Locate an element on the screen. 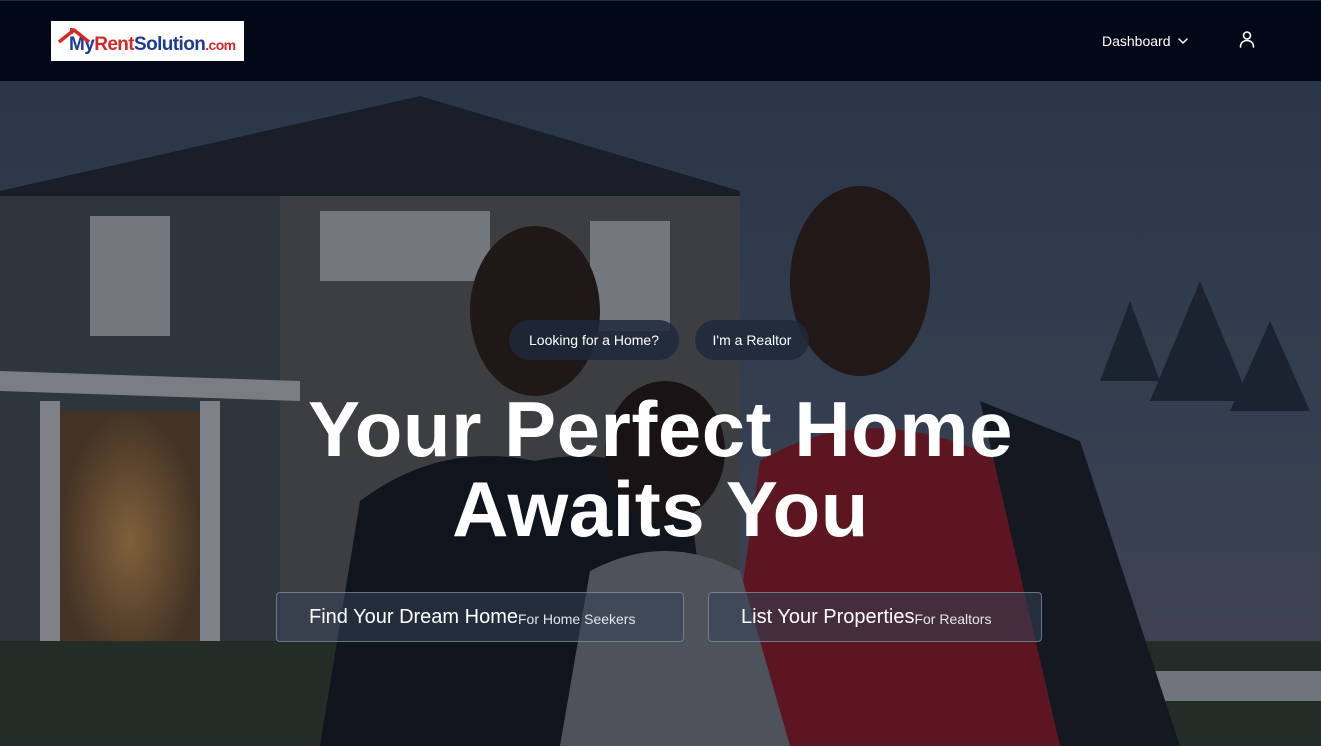 This screenshot has width=1321, height=746. looking-for-home-label: Looking for a Home? is located at coordinates (594, 340).